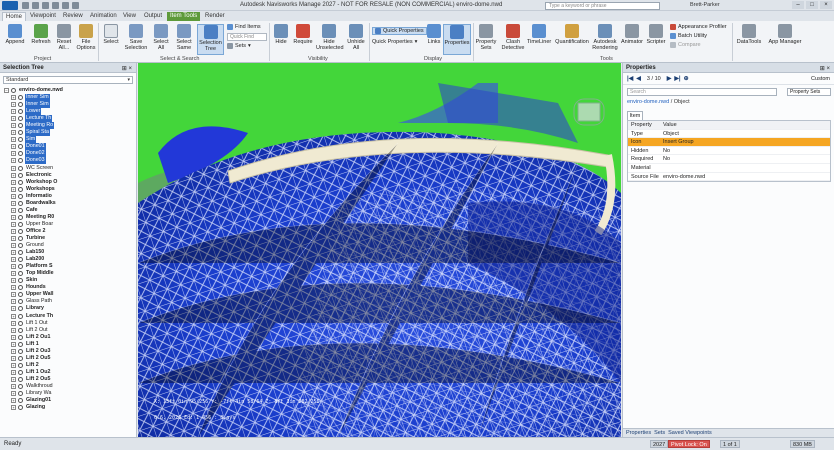  I want to click on tab-animation: Animation, so click(103, 16).